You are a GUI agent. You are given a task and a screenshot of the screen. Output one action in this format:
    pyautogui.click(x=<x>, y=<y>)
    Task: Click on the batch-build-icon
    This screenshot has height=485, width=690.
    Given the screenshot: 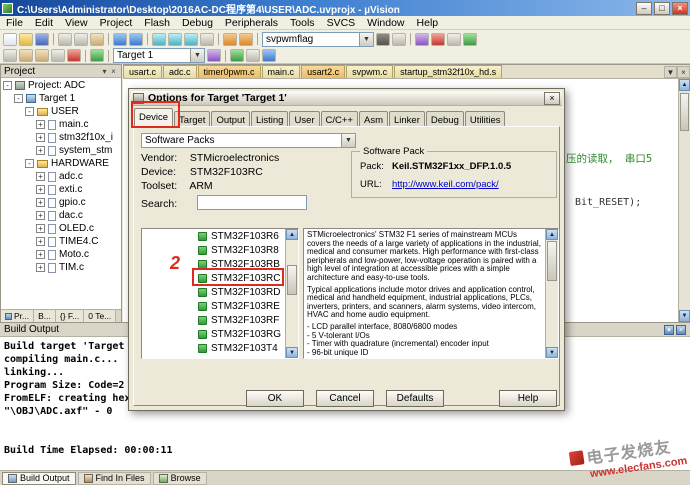 What is the action you would take?
    pyautogui.click(x=58, y=55)
    